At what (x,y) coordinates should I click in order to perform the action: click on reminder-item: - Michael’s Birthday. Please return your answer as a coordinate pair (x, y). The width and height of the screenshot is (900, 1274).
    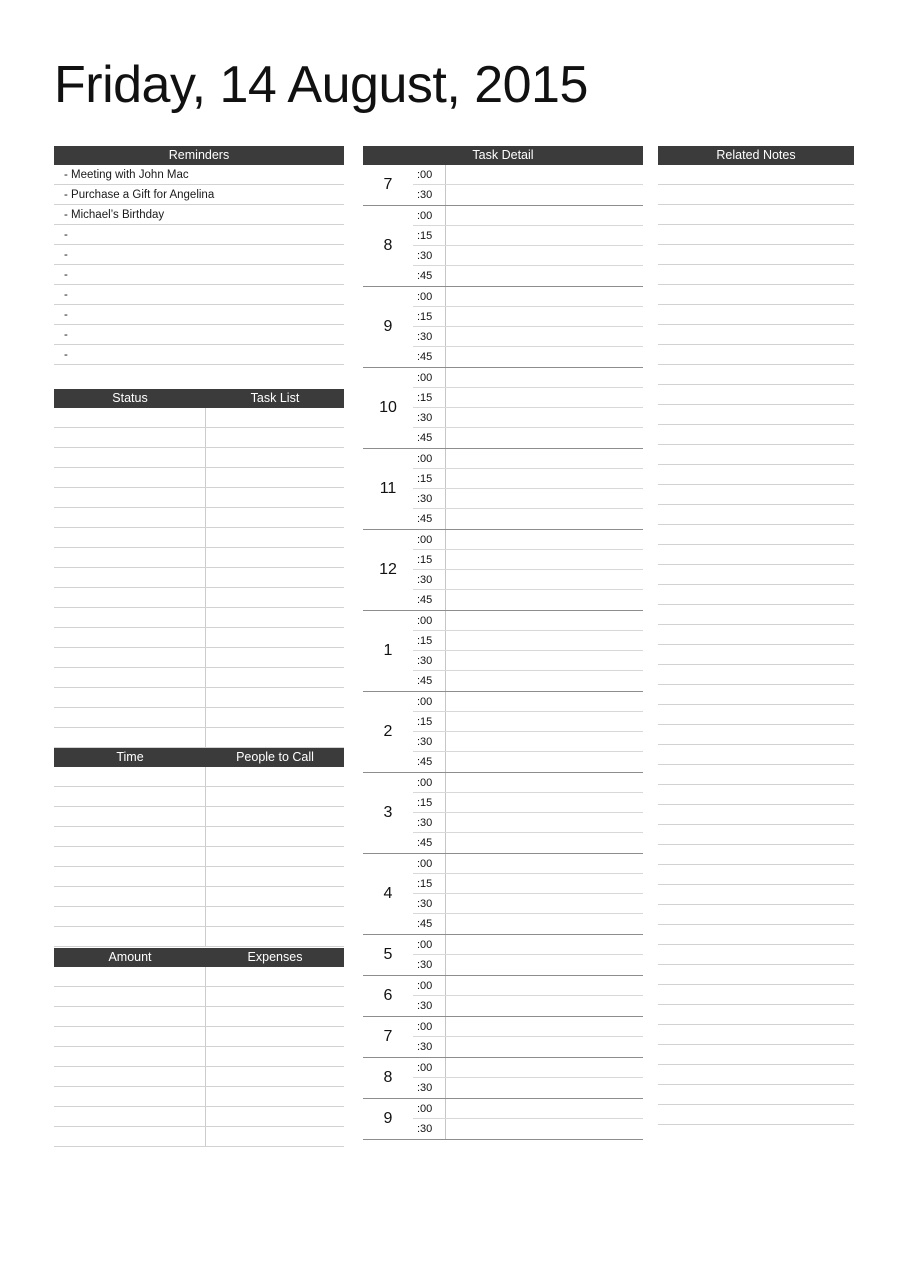
    Looking at the image, I should click on (199, 214).